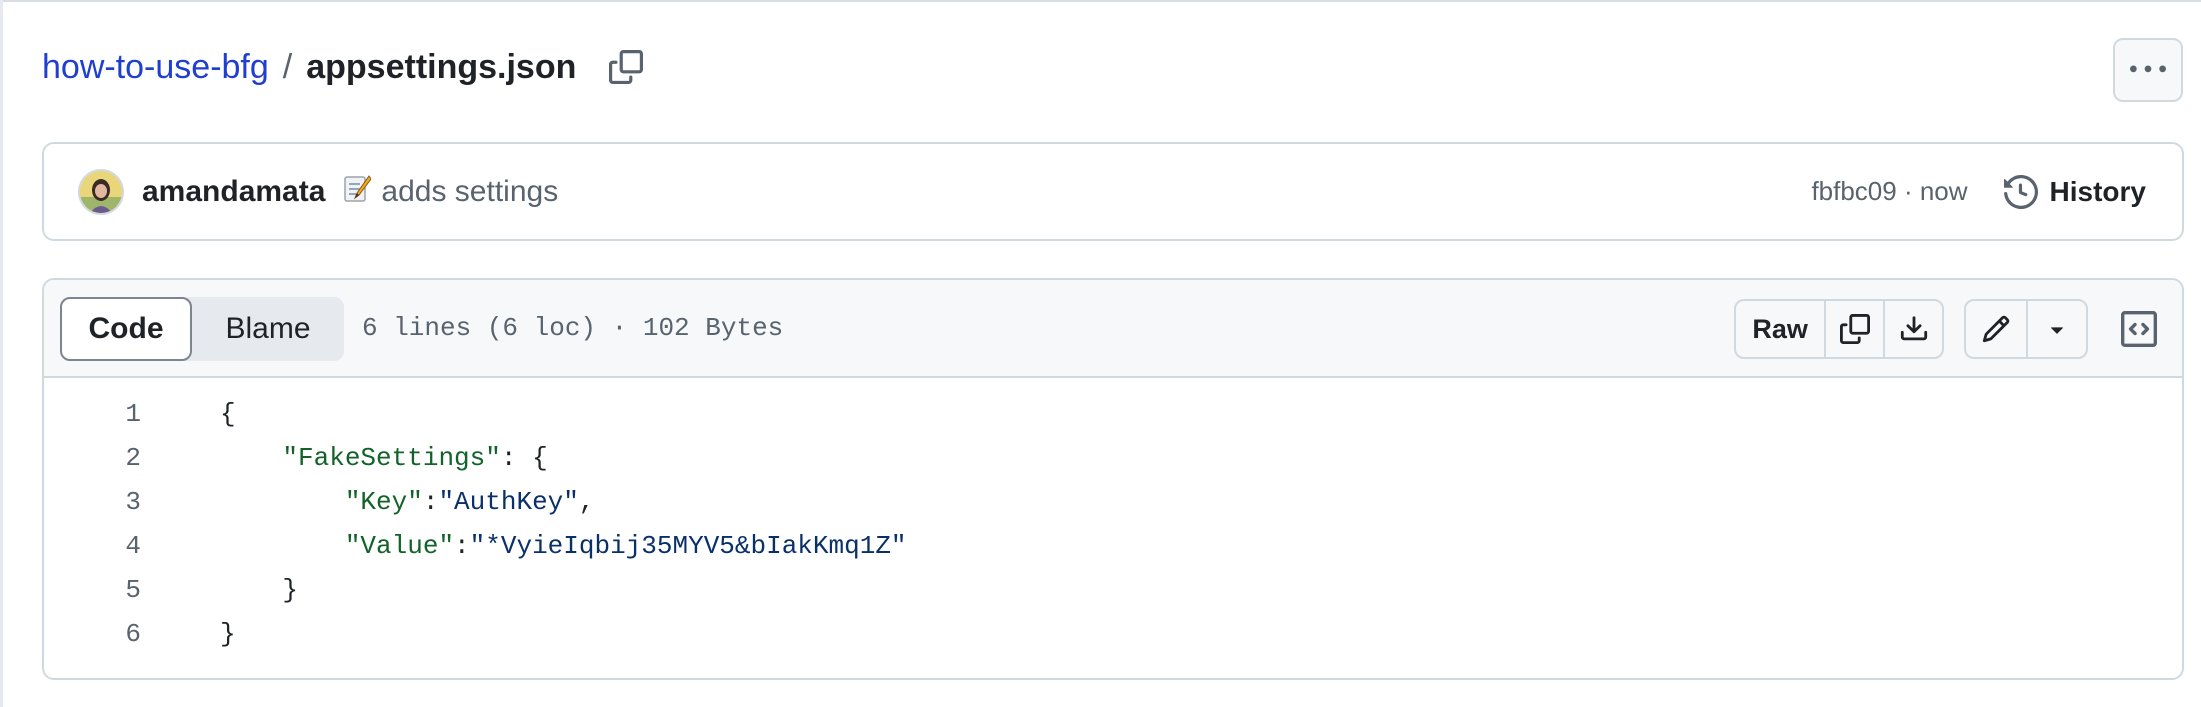  Describe the element at coordinates (383, 502) in the screenshot. I see `json-key: "Key"` at that location.